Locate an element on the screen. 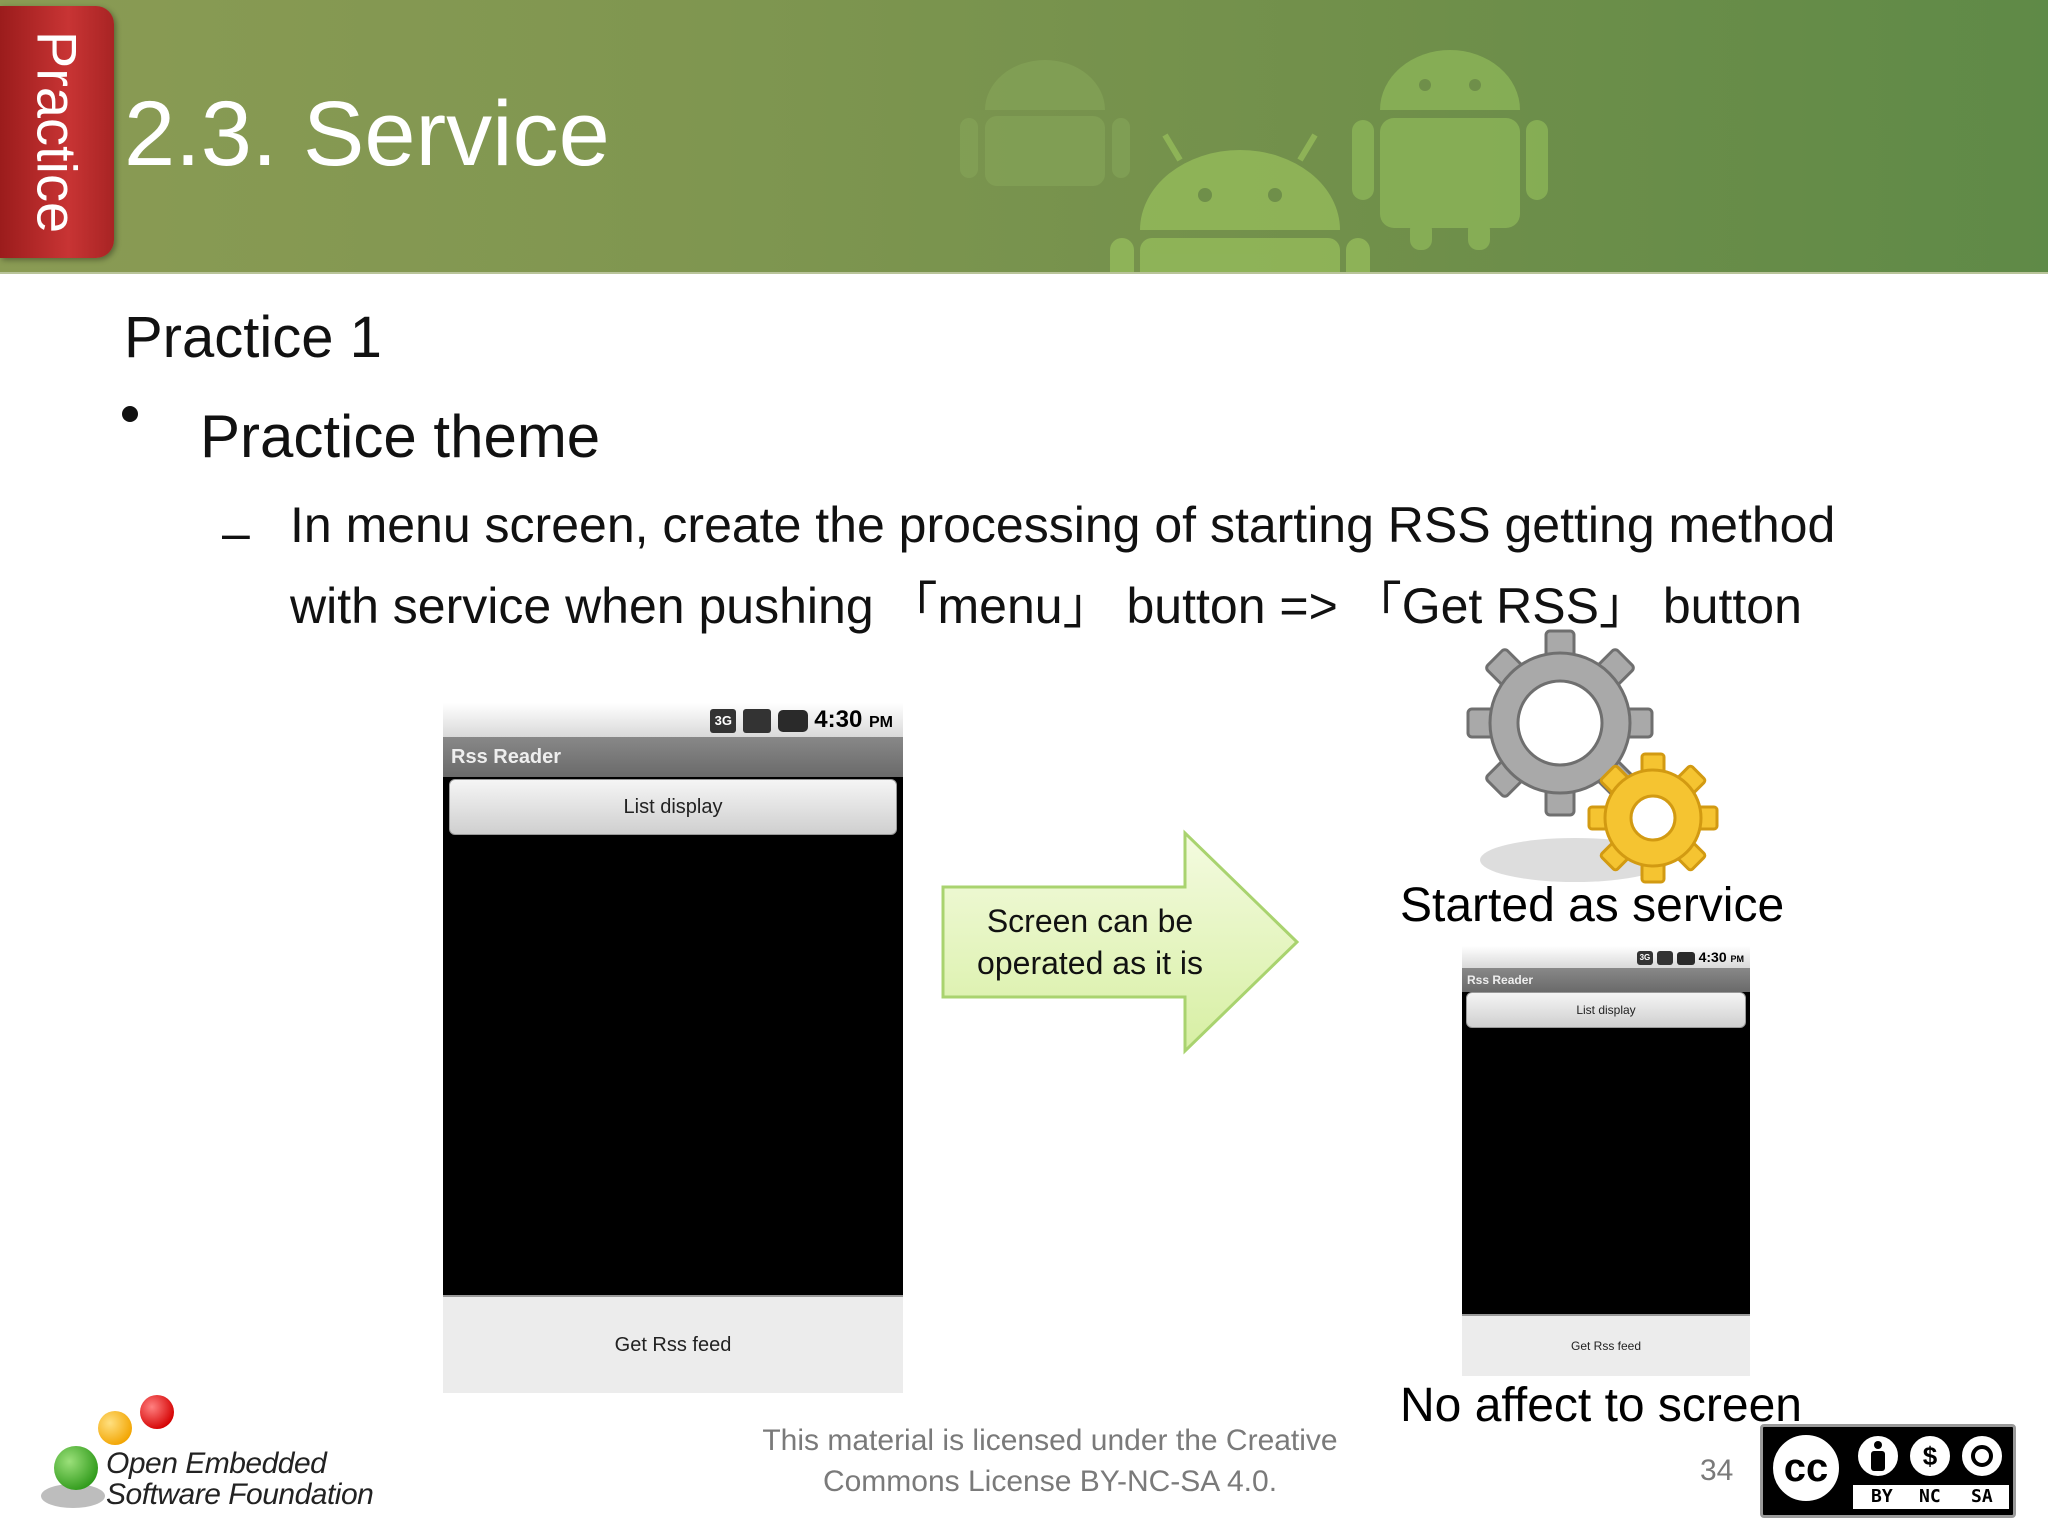  cc-by-label: BY is located at coordinates (1882, 1496).